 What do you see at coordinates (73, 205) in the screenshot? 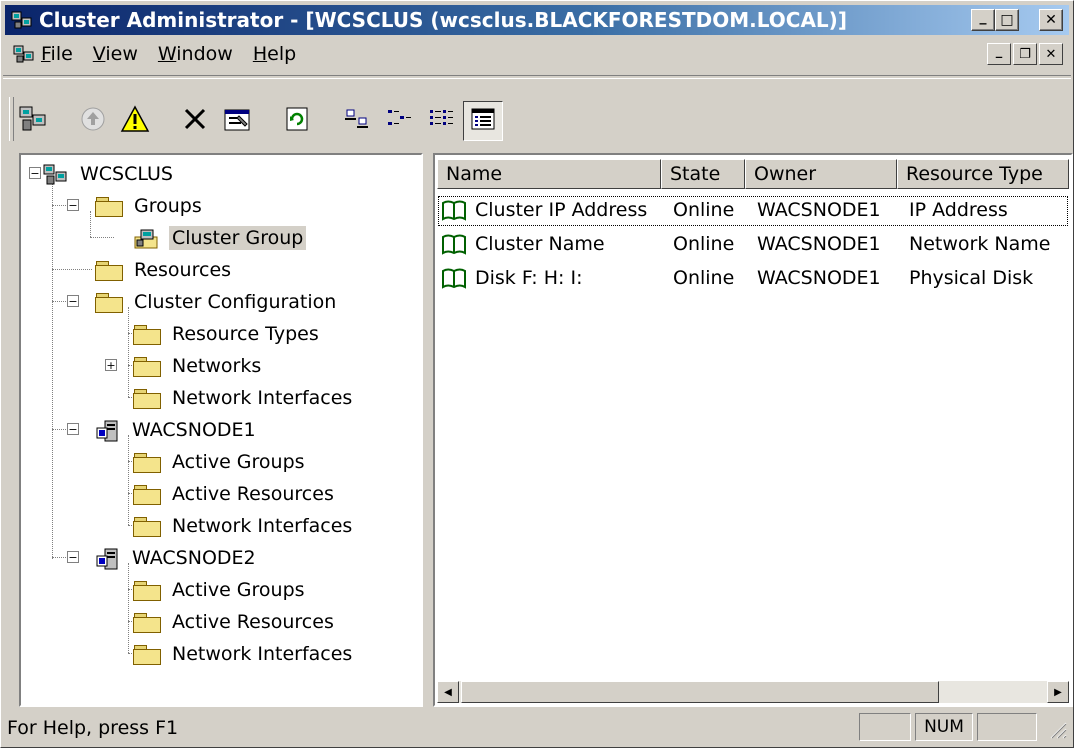
I see `tree-collapse-groups-toggle: −` at bounding box center [73, 205].